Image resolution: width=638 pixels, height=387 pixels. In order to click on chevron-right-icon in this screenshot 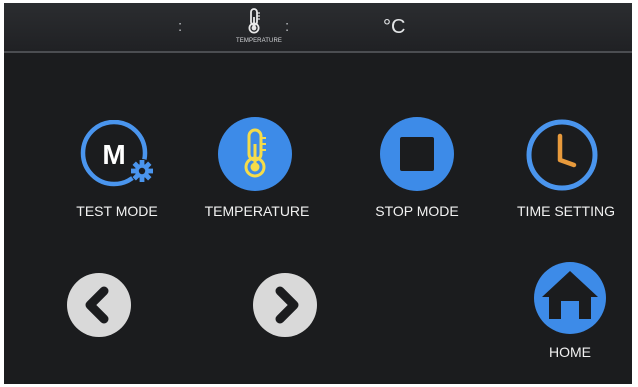, I will do `click(285, 305)`.